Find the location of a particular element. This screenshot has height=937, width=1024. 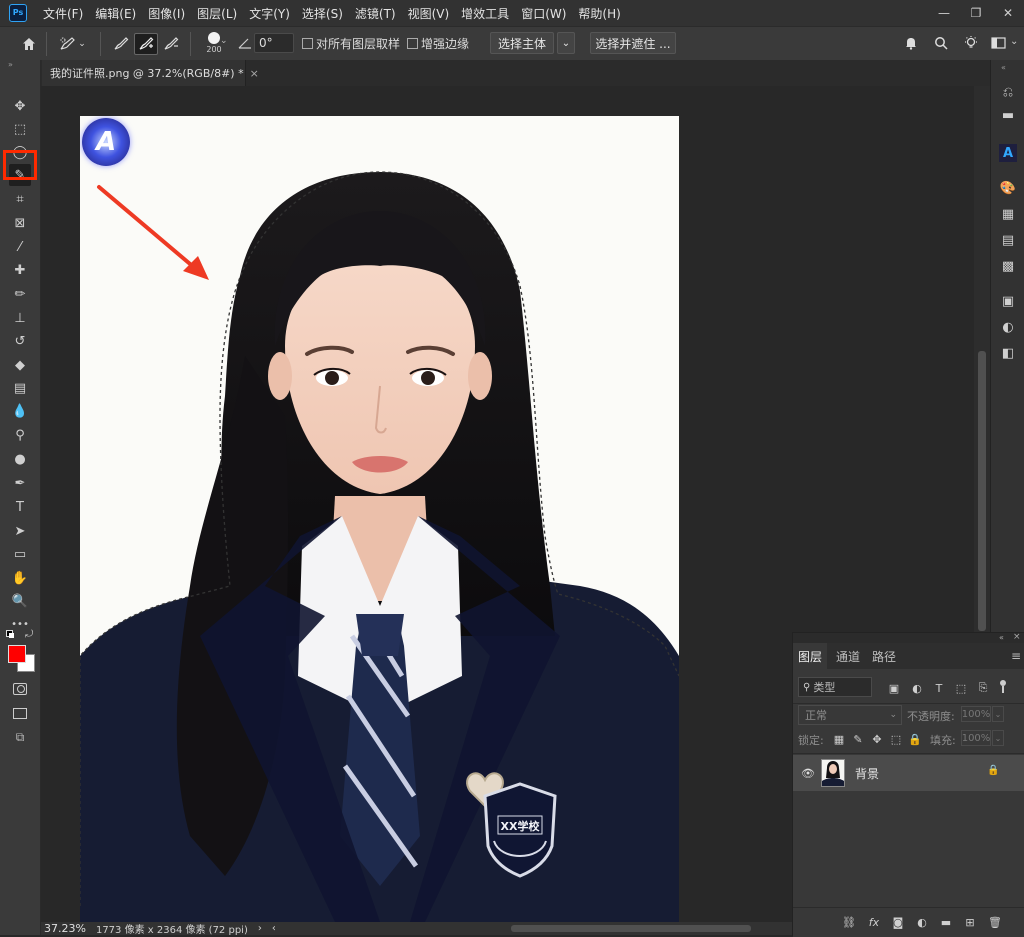

restore-button: ❐ is located at coordinates (976, 13).